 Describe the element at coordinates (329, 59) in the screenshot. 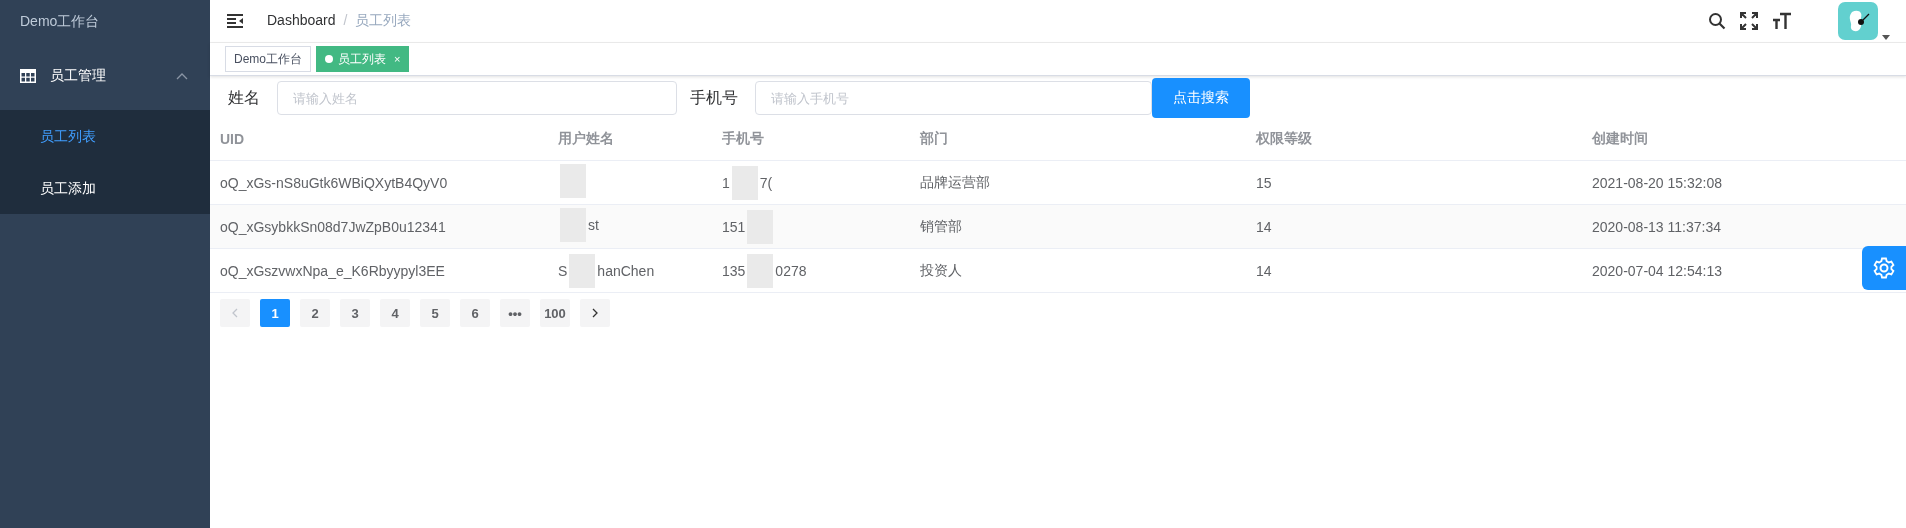

I see `active-dot-icon` at that location.